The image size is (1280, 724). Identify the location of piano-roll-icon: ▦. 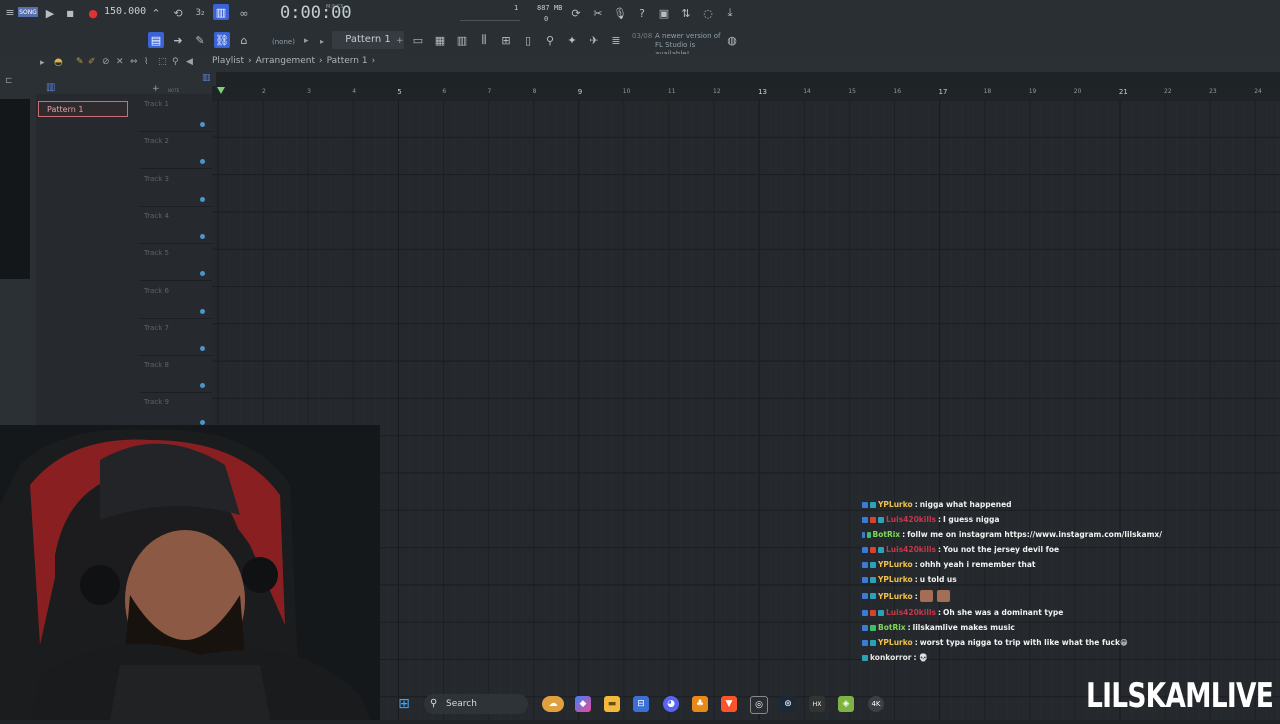
(440, 40).